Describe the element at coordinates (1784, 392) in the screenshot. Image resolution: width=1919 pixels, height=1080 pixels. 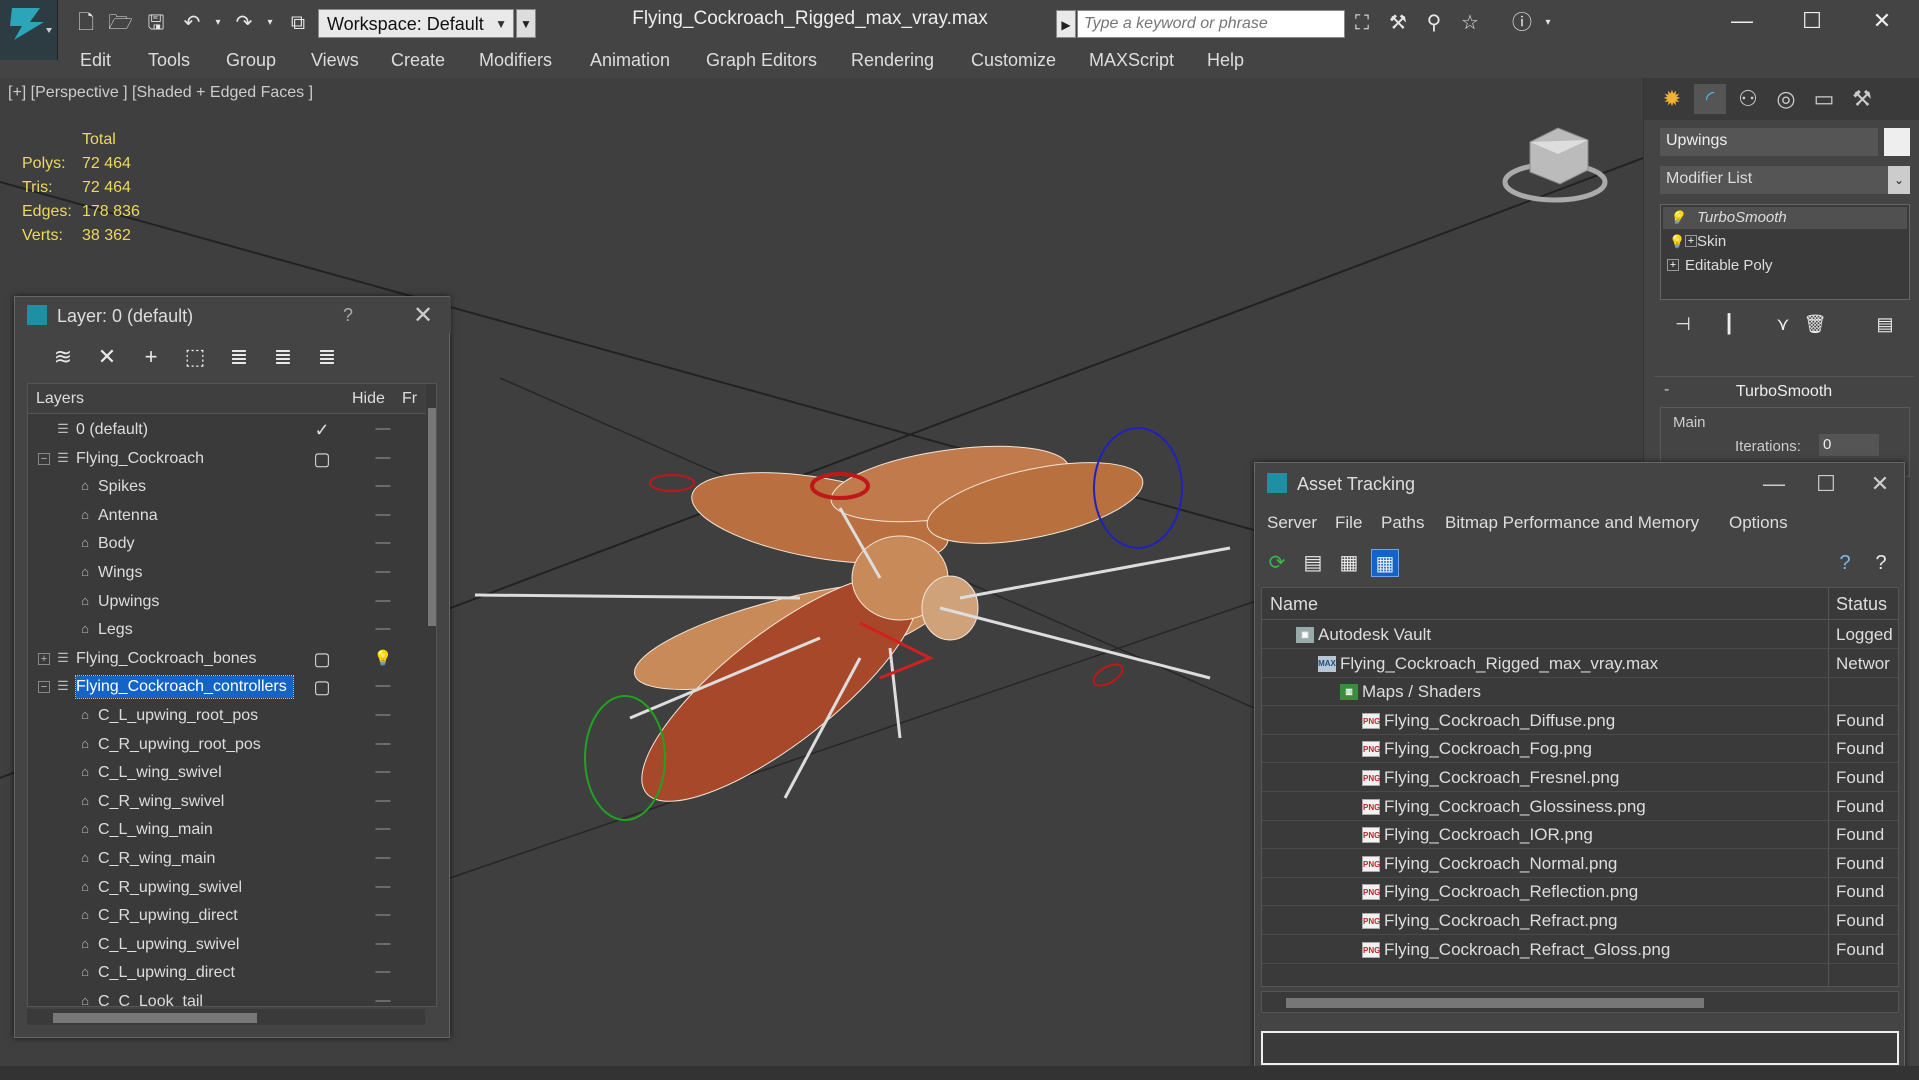
I see `rollout-title: TurboSmooth` at that location.